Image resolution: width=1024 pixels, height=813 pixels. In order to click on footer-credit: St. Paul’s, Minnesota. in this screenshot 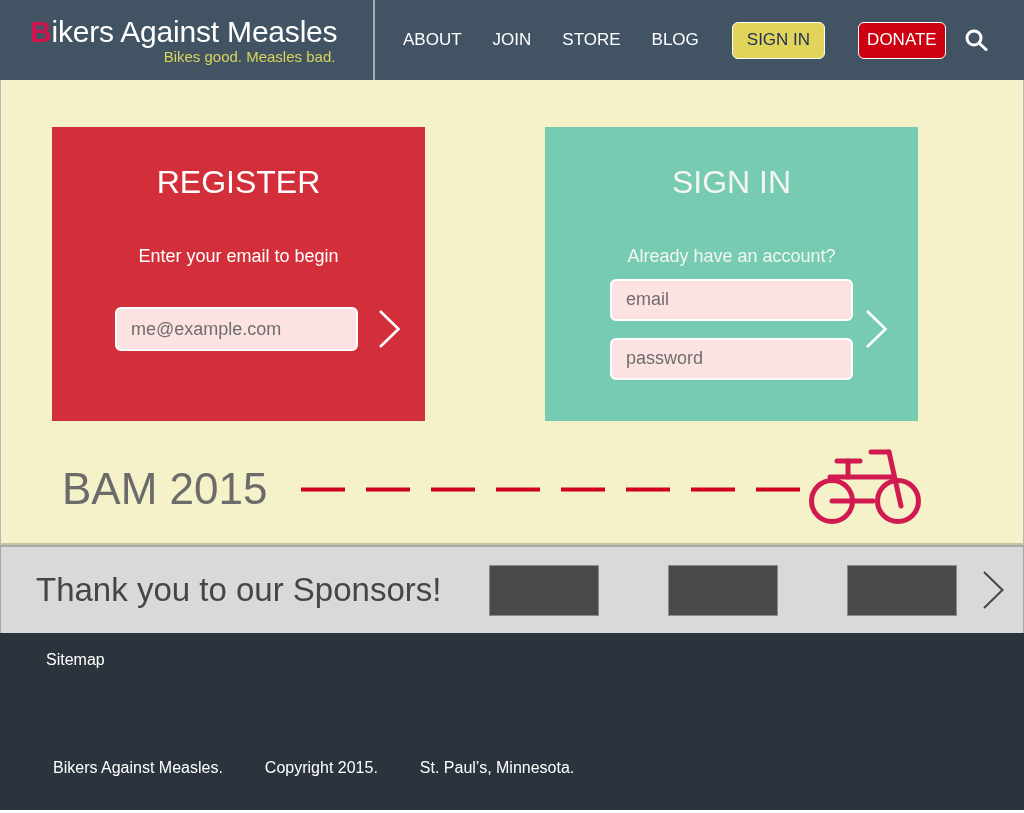, I will do `click(497, 768)`.